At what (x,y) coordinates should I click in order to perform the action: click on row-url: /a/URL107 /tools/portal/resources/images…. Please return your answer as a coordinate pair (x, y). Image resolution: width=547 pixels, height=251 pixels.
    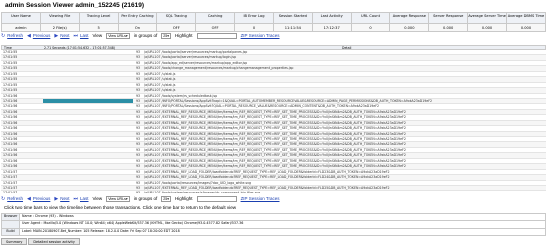
    Looking at the image, I should click on (197, 183).